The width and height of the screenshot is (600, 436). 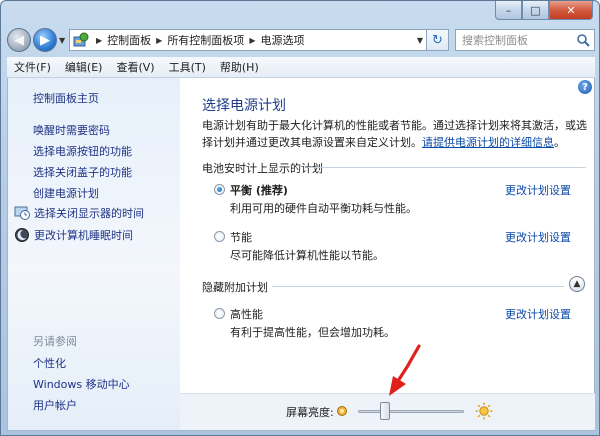 What do you see at coordinates (55, 405) in the screenshot?
I see `sidebar-item-user-accounts: 用户帐户` at bounding box center [55, 405].